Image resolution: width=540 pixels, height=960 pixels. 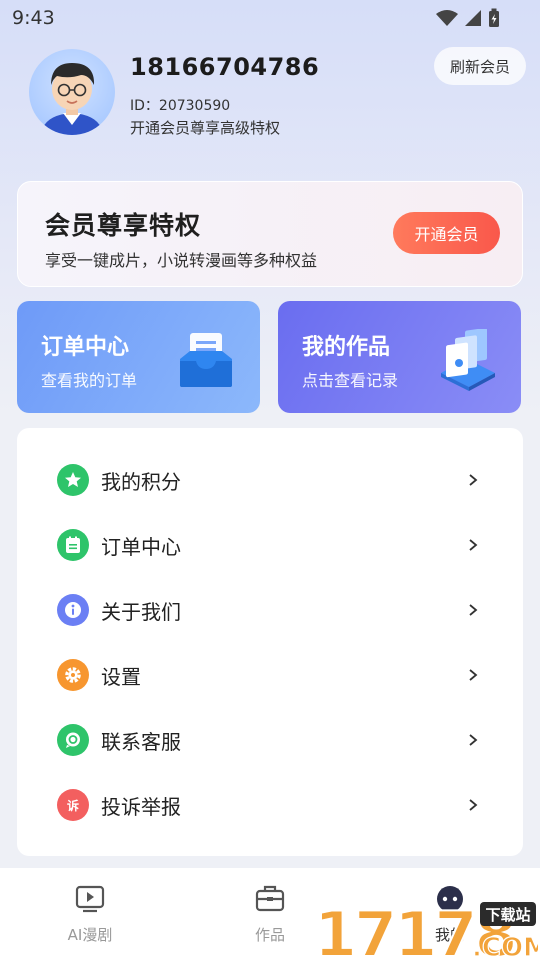 I want to click on complaint-icon: 诉, so click(x=73, y=805).